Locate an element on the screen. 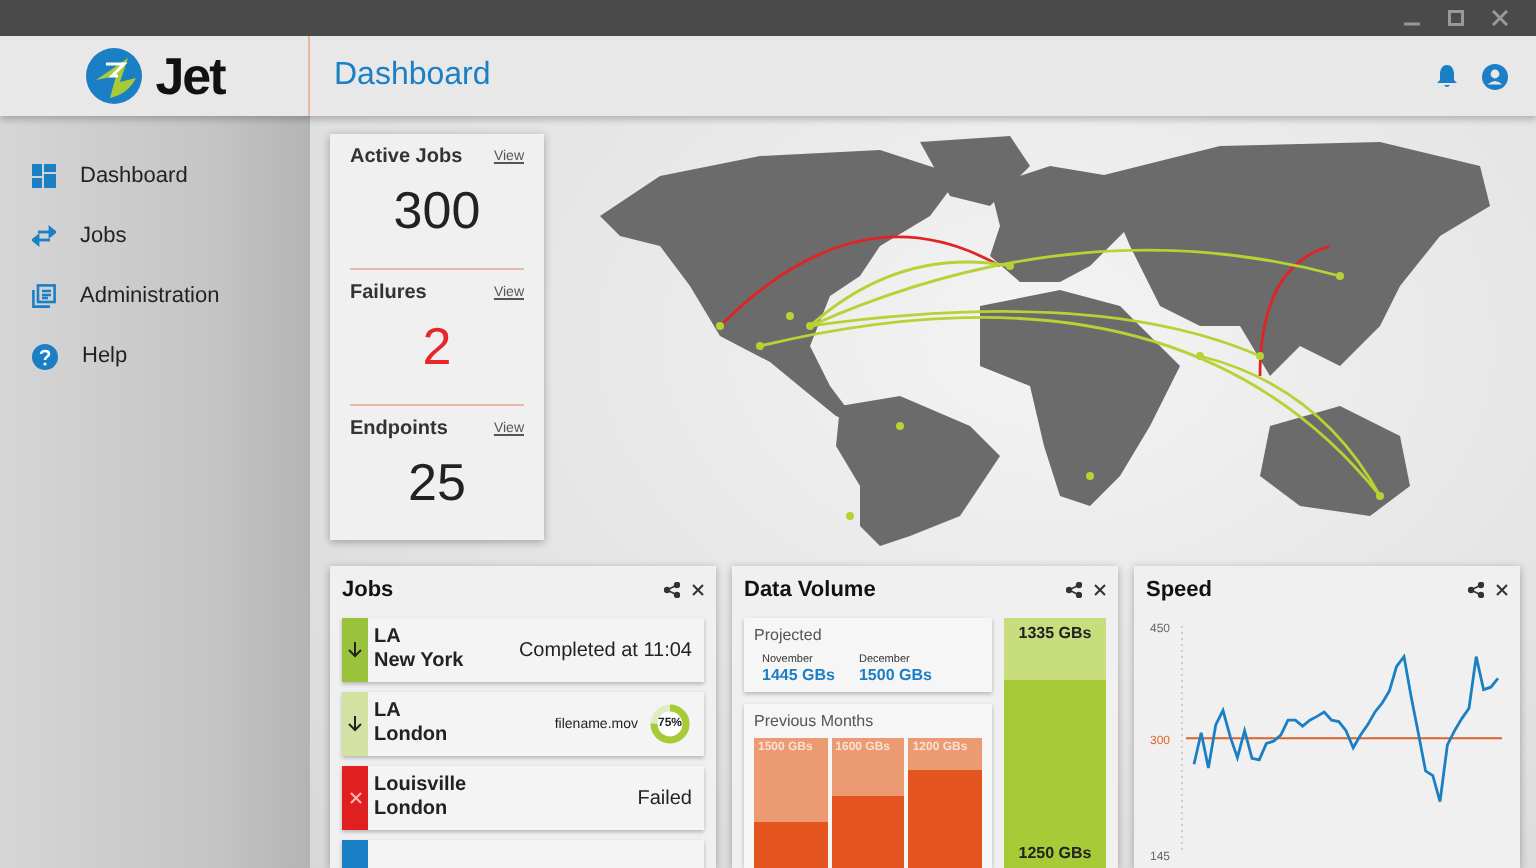 The width and height of the screenshot is (1536, 868). sidebar-item: Help is located at coordinates (155, 356).